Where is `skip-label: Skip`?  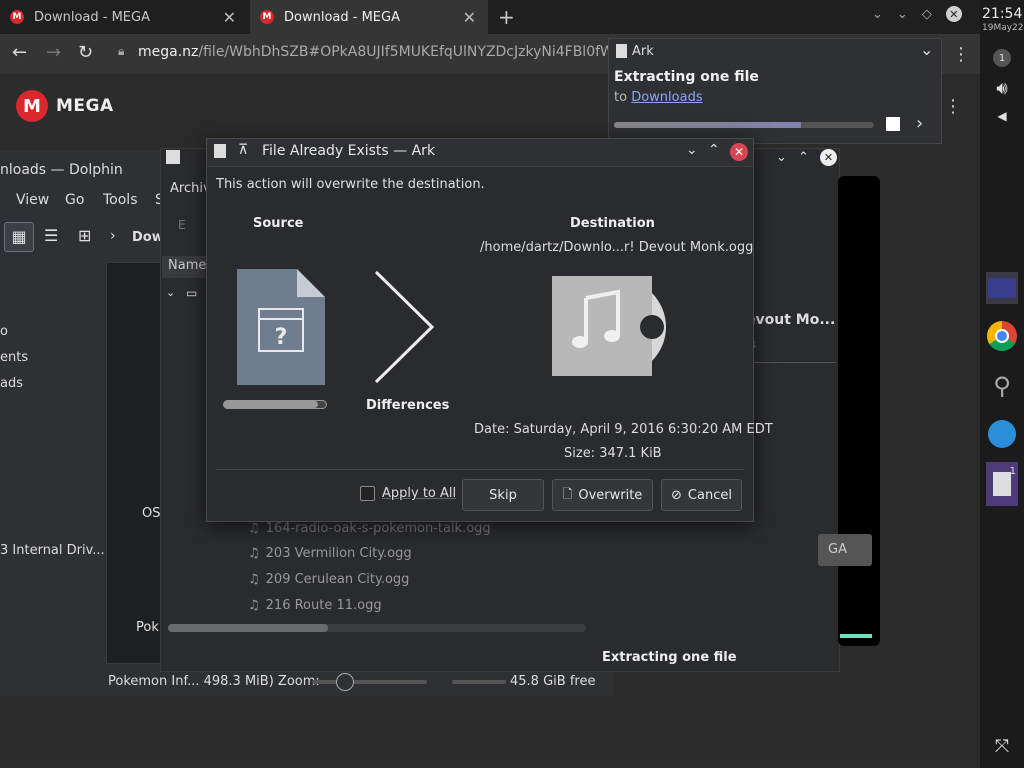
skip-label: Skip is located at coordinates (503, 495).